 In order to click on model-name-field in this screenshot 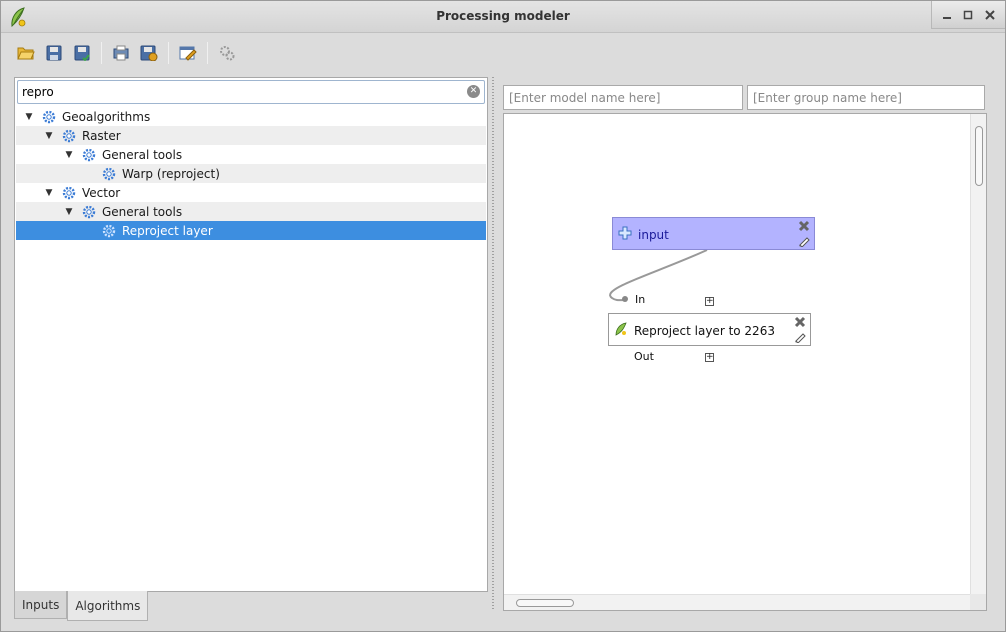, I will do `click(623, 97)`.